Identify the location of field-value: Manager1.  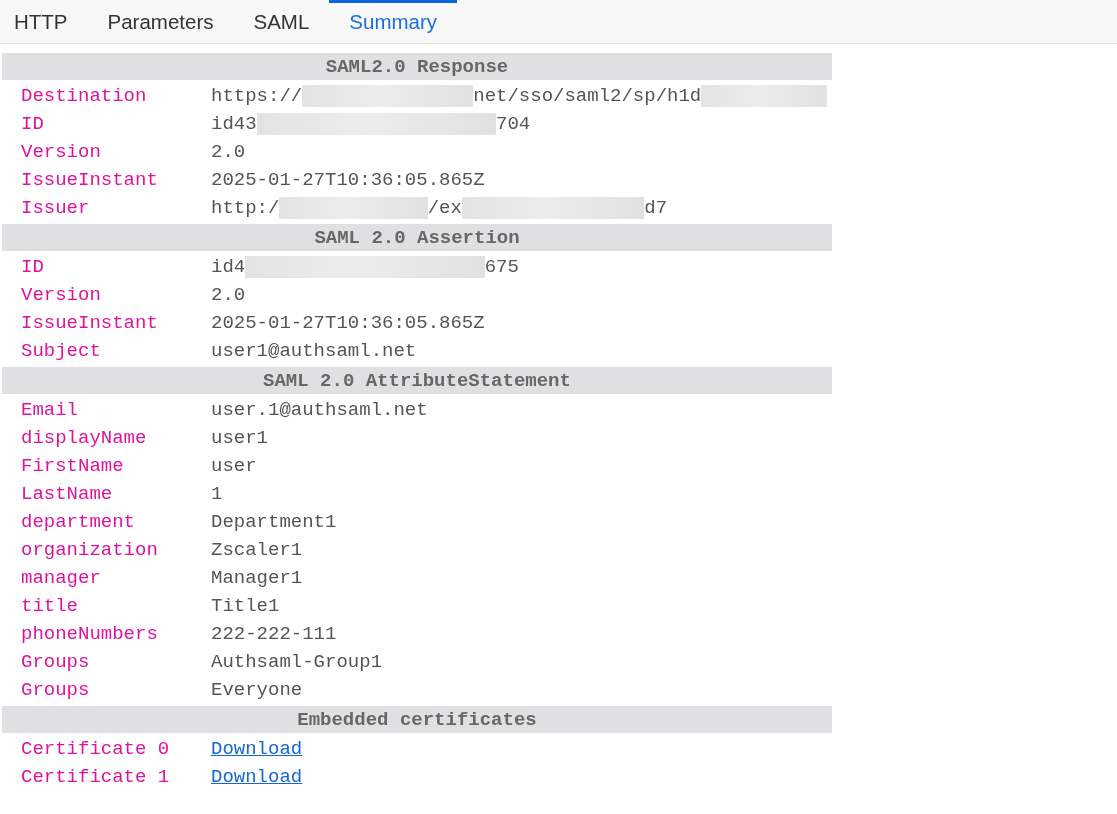
(257, 578).